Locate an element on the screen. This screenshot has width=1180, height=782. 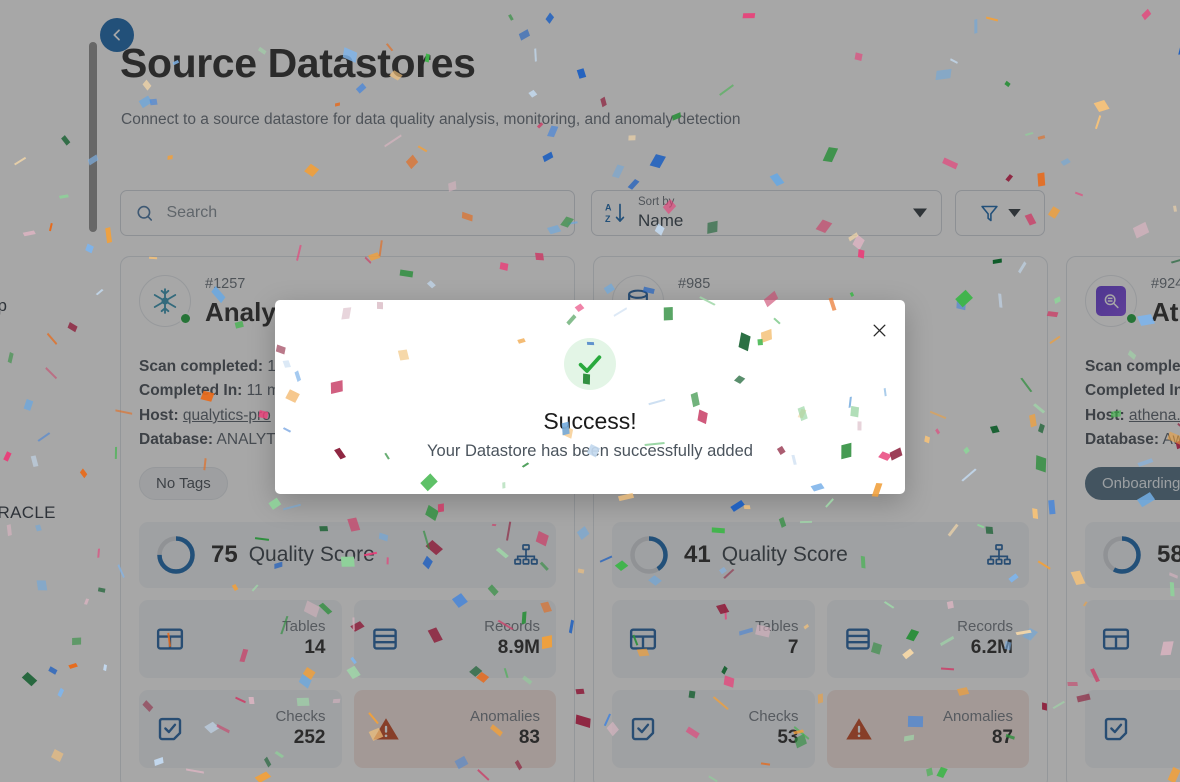
close-icon is located at coordinates (879, 330).